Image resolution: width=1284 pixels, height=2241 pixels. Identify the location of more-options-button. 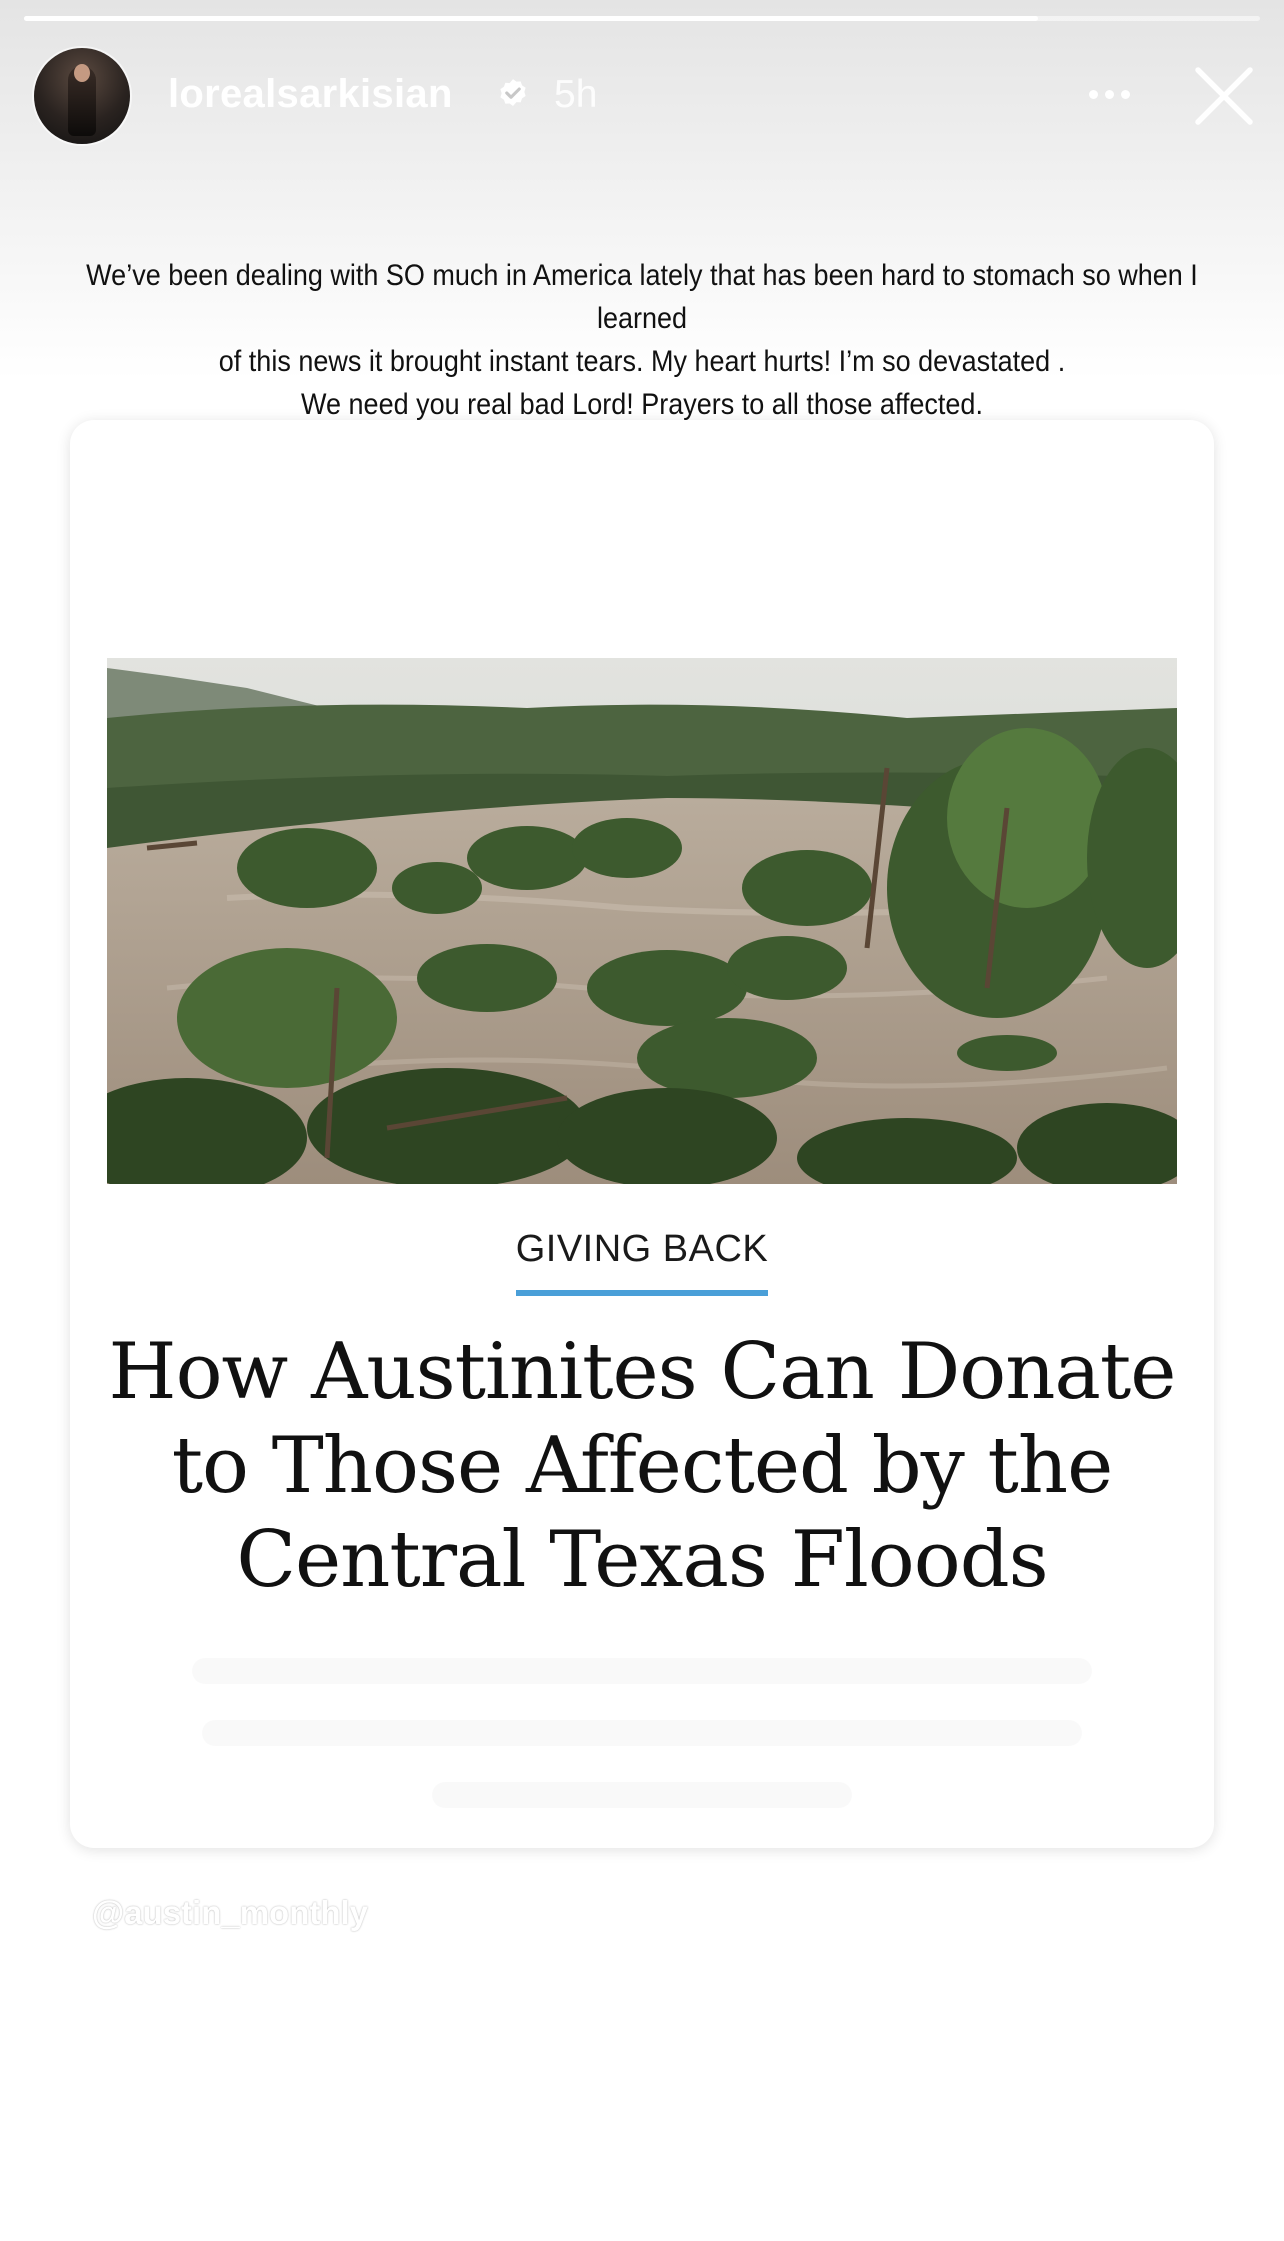
(1109, 94).